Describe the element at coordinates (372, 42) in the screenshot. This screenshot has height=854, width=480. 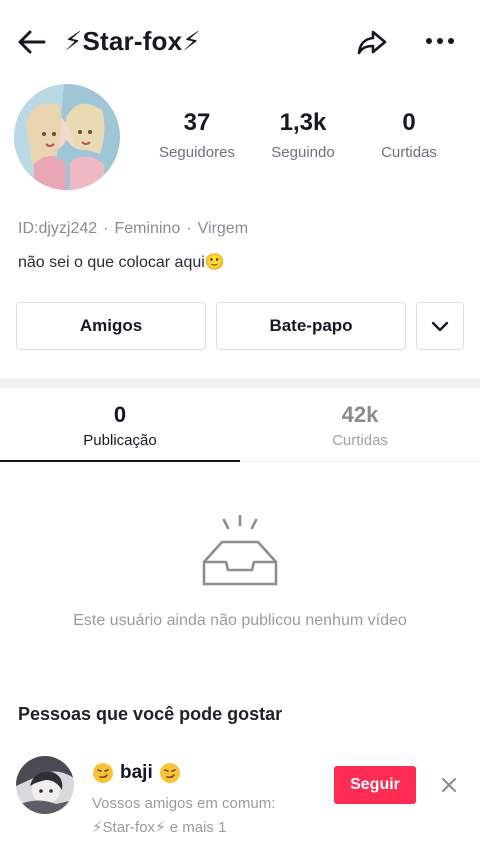
I see `share-icon` at that location.